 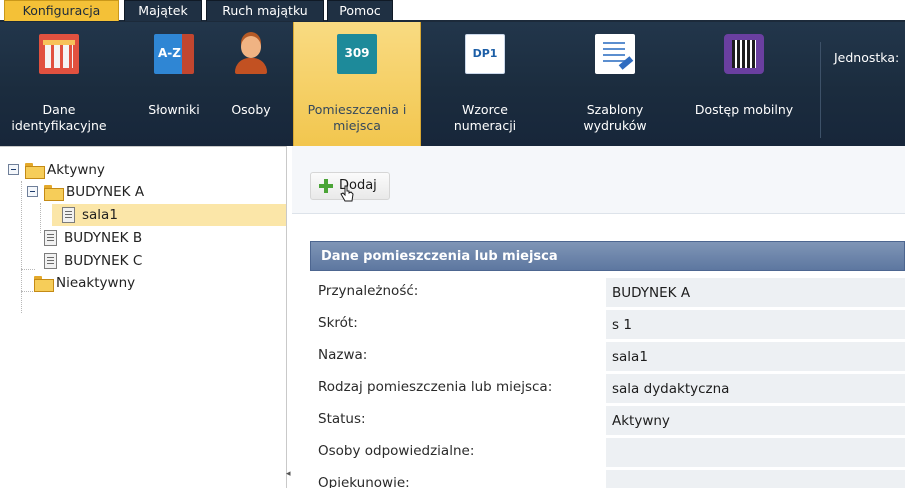 What do you see at coordinates (485, 84) in the screenshot?
I see `ribbon-button-wzorce-numeracji: DP1 Wzorce numeracji` at bounding box center [485, 84].